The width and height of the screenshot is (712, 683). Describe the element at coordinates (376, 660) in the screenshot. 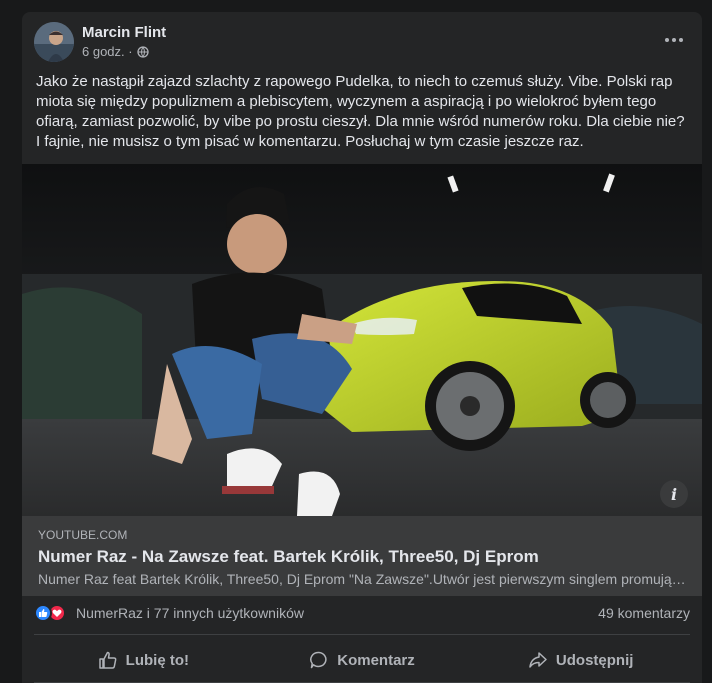

I see `comment-label: Komentarz` at that location.